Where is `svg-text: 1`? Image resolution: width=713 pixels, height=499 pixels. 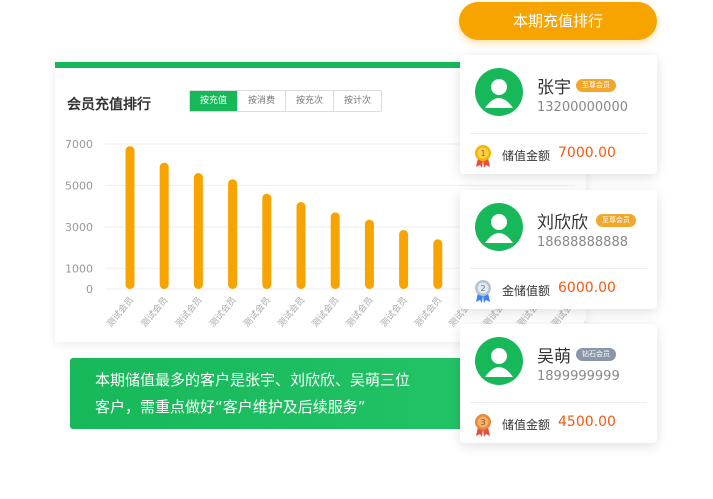
svg-text: 1 is located at coordinates (482, 153).